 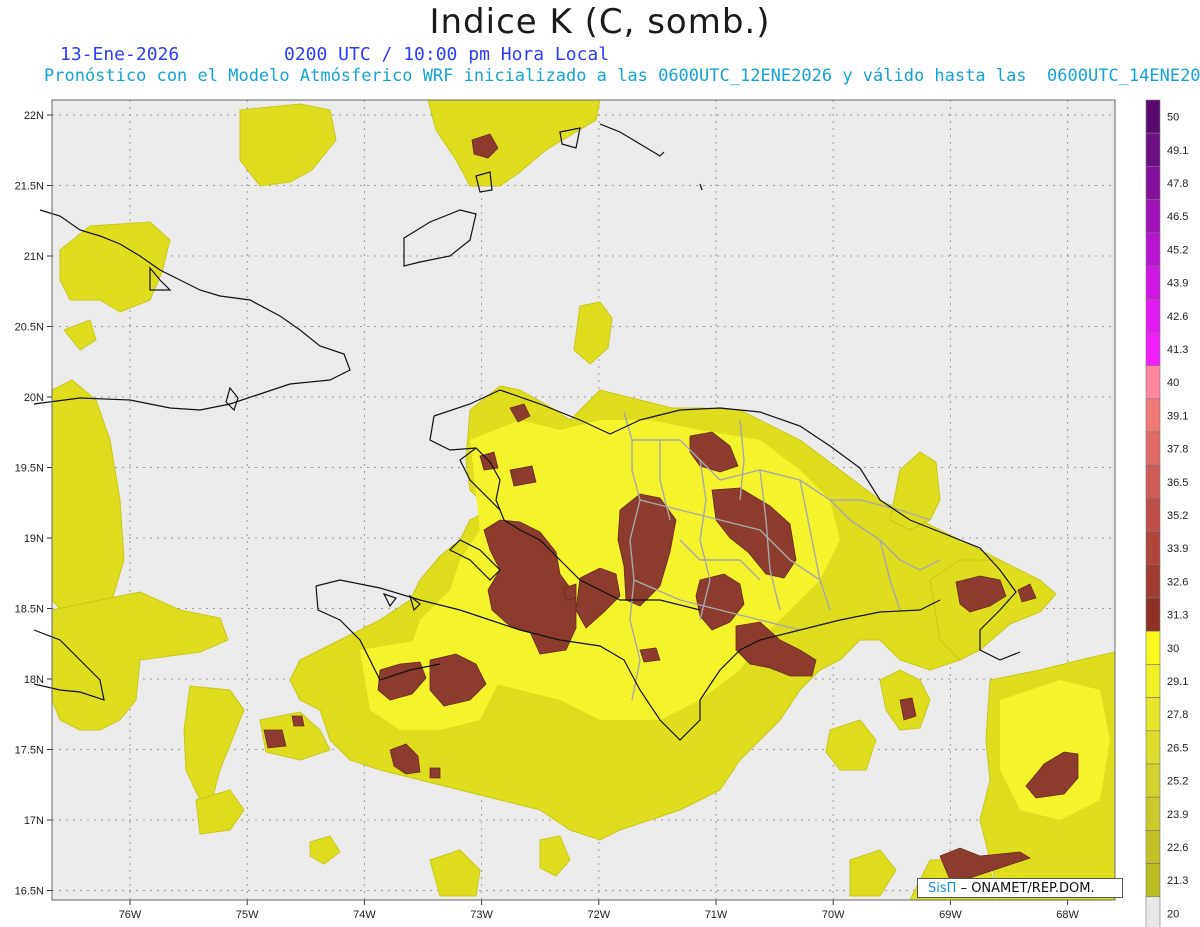 What do you see at coordinates (1177, 350) in the screenshot?
I see `colorbar-label: 41.3` at bounding box center [1177, 350].